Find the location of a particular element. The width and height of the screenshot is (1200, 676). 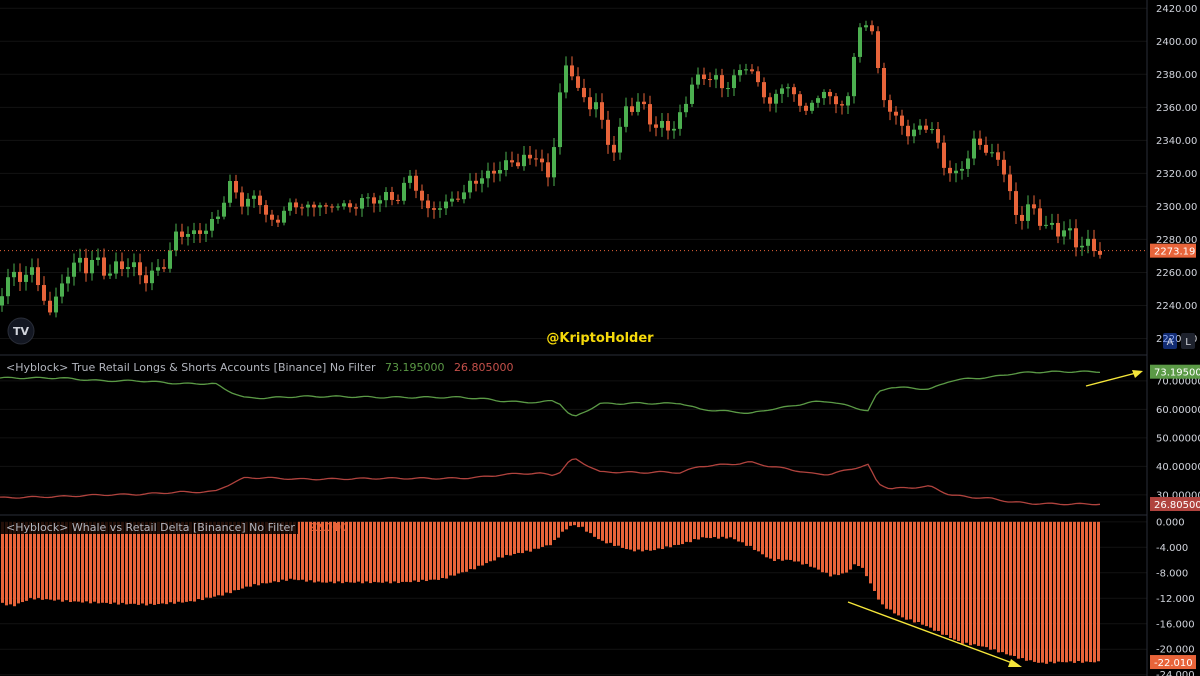

price-tick-label: 2400.00 is located at coordinates (1176, 42).